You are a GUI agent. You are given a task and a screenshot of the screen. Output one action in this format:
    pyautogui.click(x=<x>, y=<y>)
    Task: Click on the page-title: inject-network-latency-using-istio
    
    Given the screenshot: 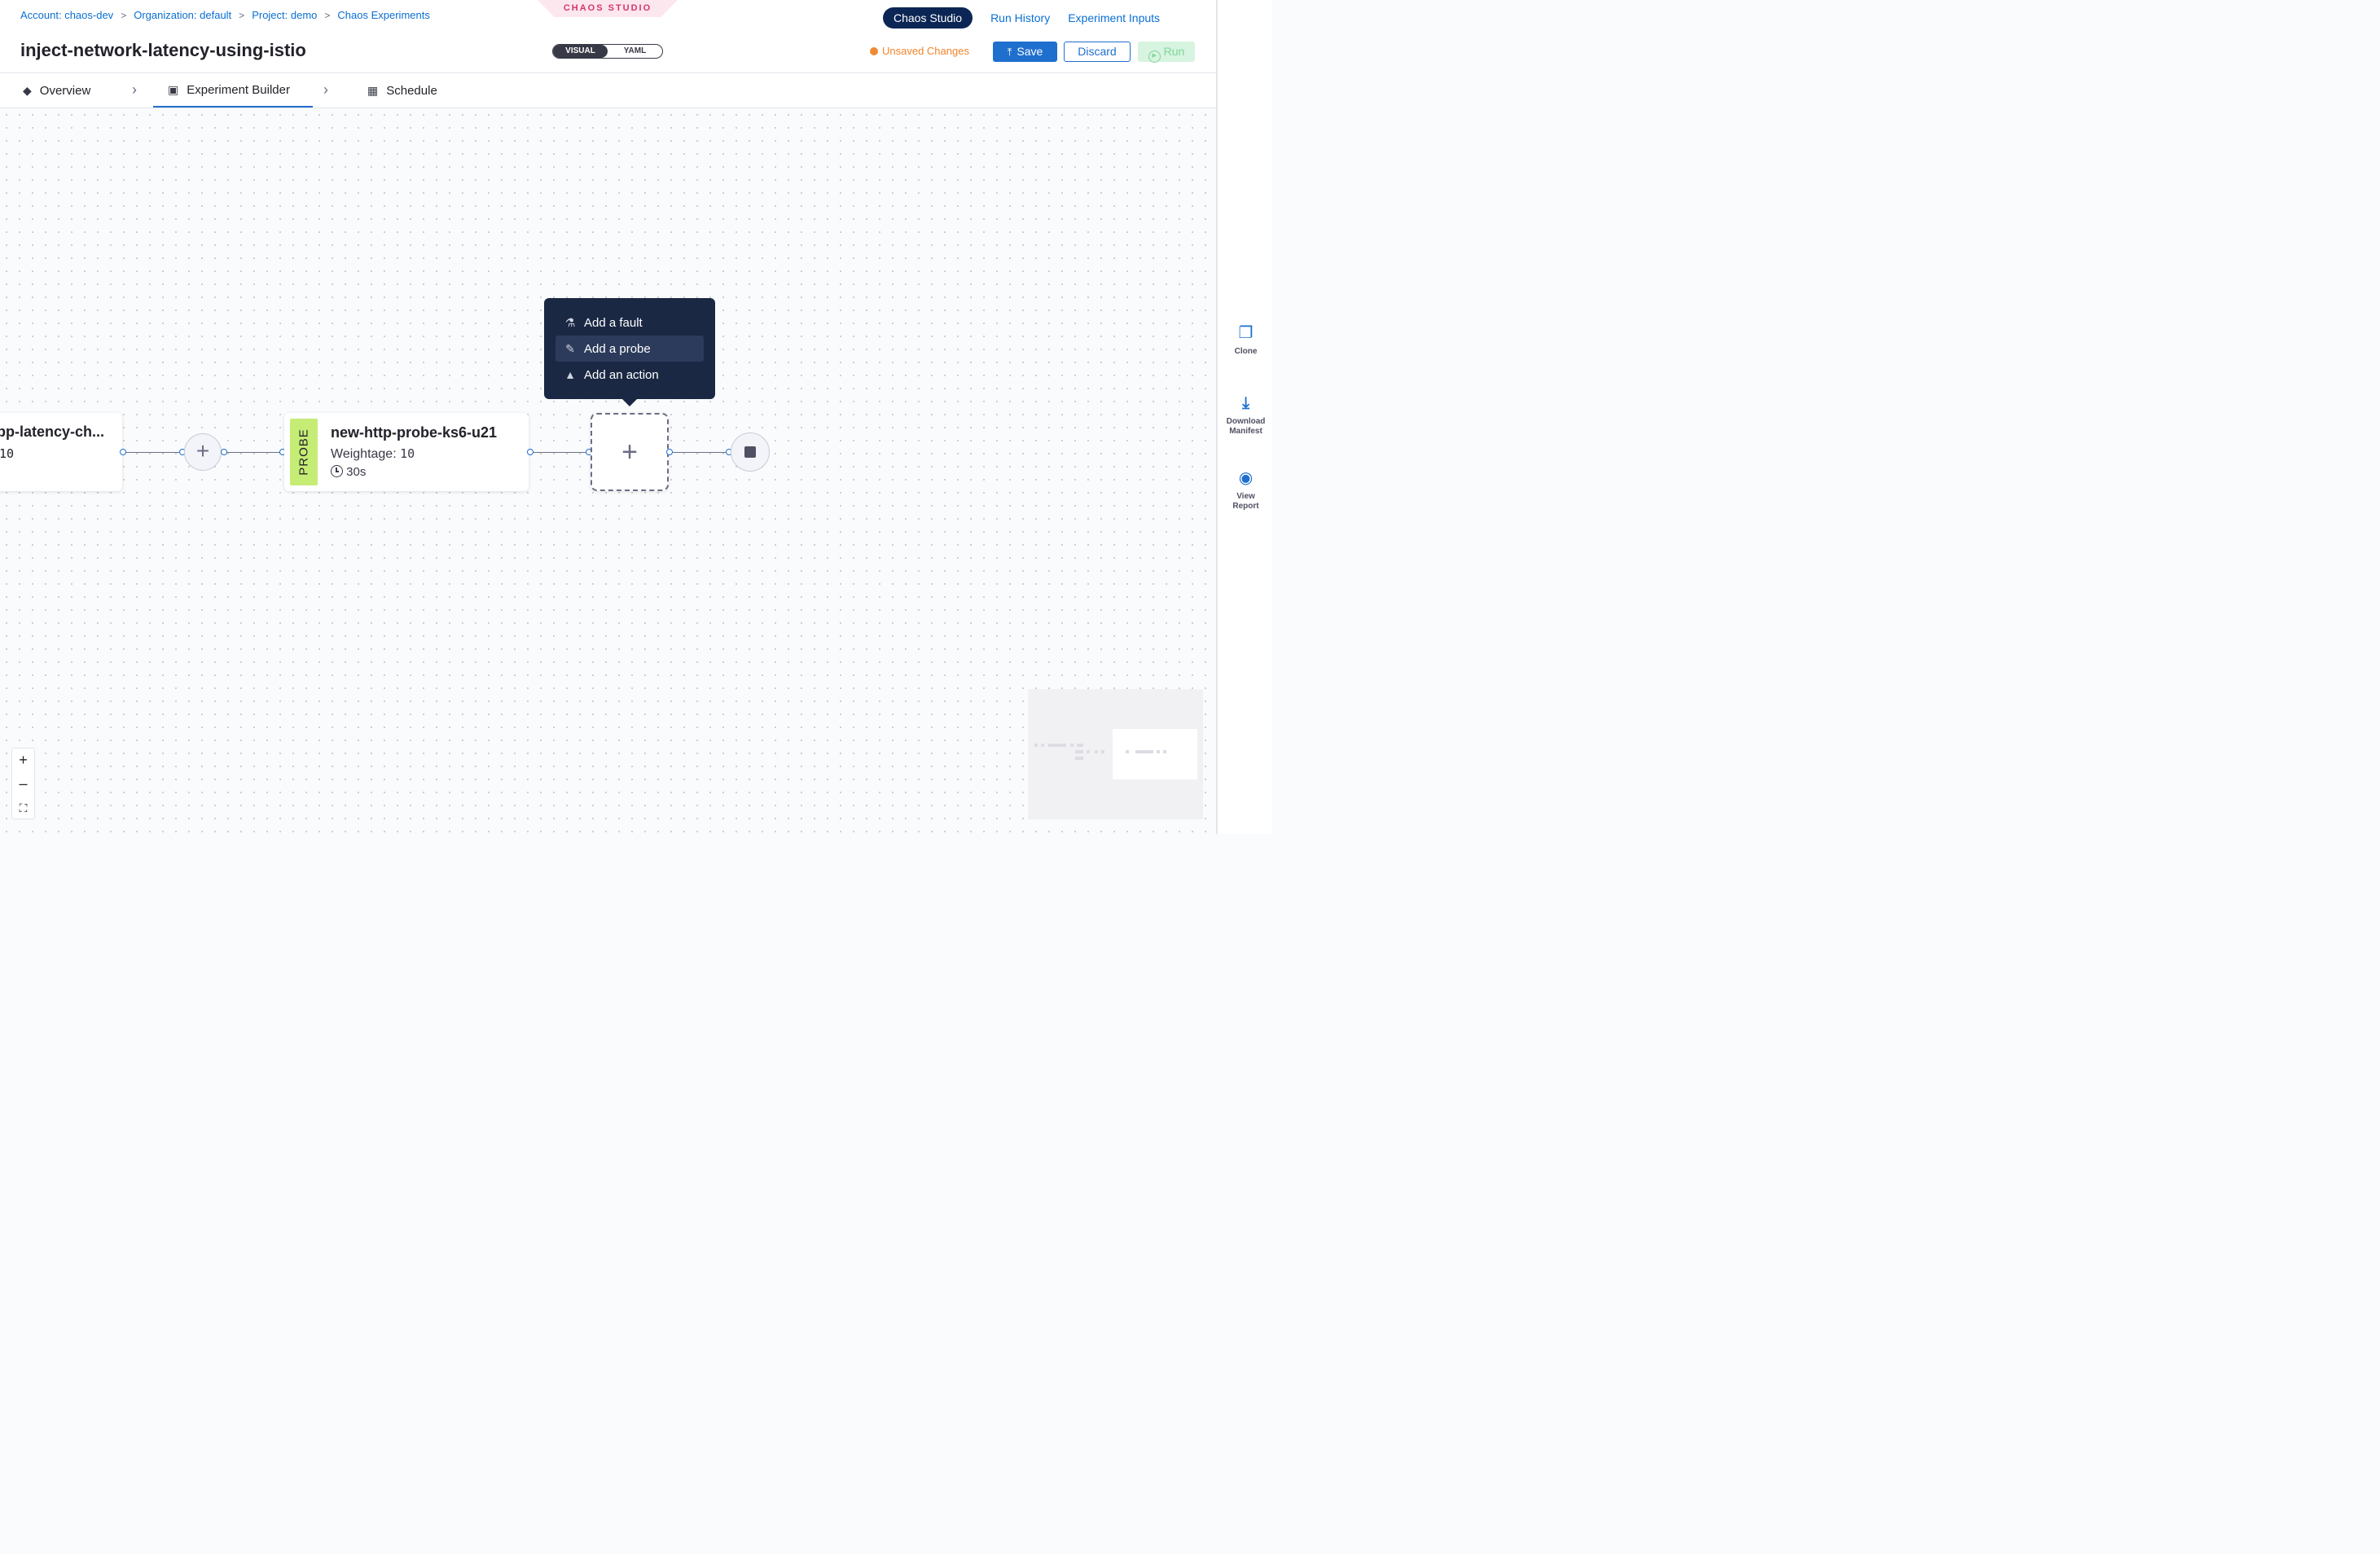 What is the action you would take?
    pyautogui.click(x=163, y=50)
    